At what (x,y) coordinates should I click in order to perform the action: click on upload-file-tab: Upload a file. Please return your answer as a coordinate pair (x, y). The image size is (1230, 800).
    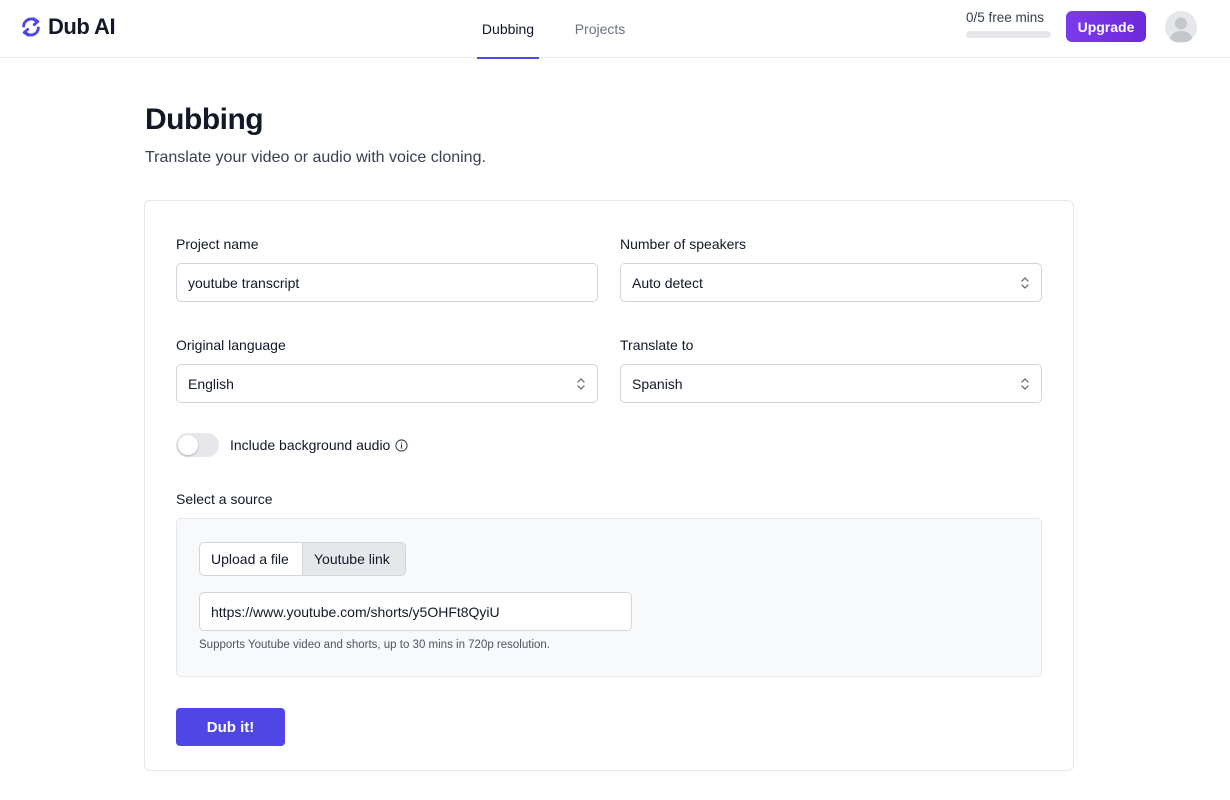
    Looking at the image, I should click on (251, 559).